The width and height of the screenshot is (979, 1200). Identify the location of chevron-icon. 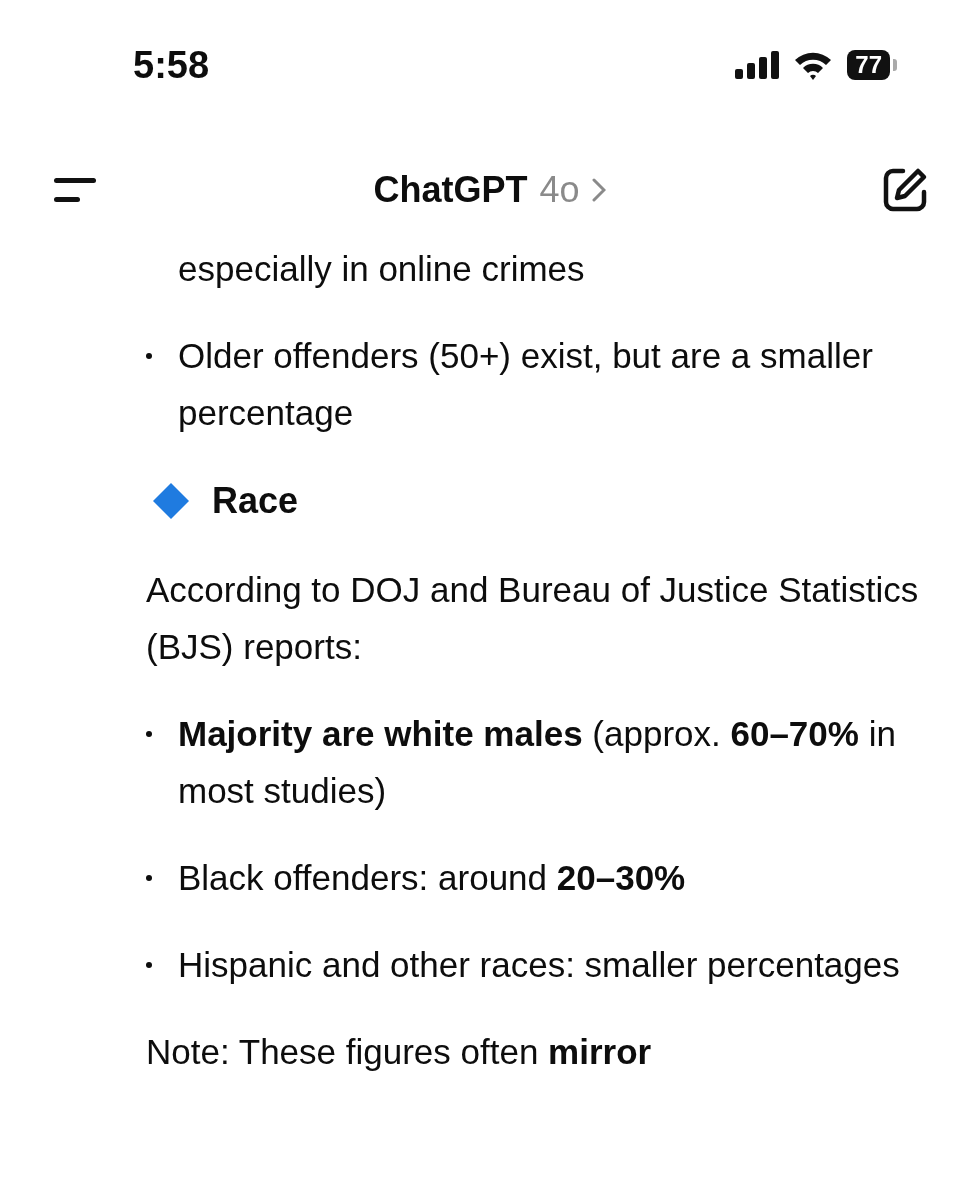
(598, 190).